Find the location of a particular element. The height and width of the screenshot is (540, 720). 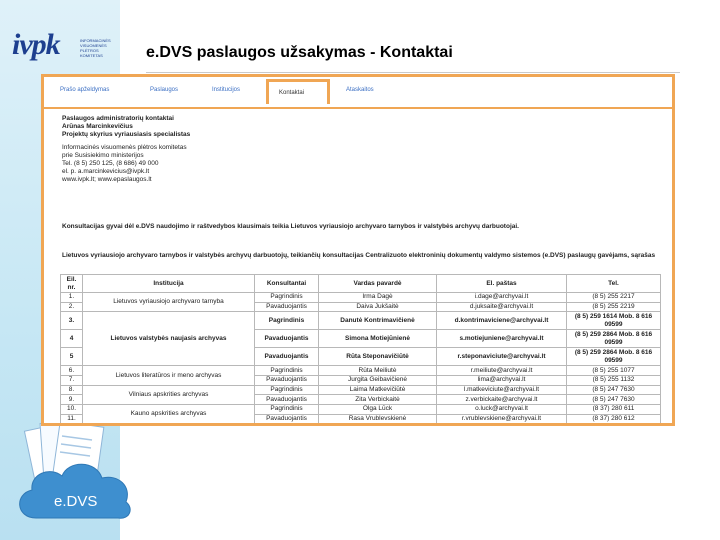

cell-name: Laima Matkevičiūtė is located at coordinates (377, 390).